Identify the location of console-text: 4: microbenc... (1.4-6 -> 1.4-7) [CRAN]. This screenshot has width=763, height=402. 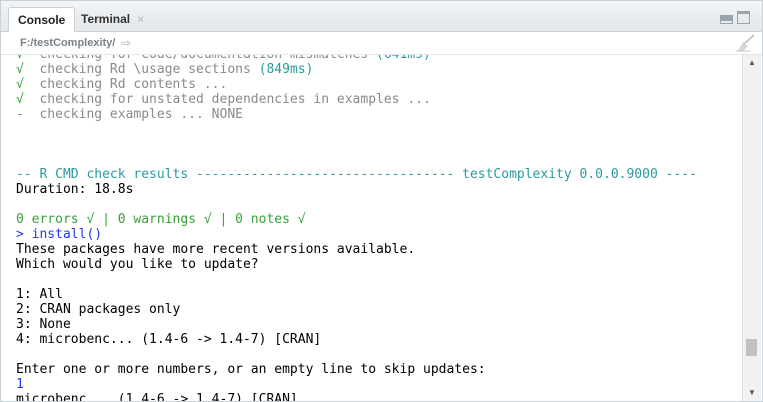
(169, 339).